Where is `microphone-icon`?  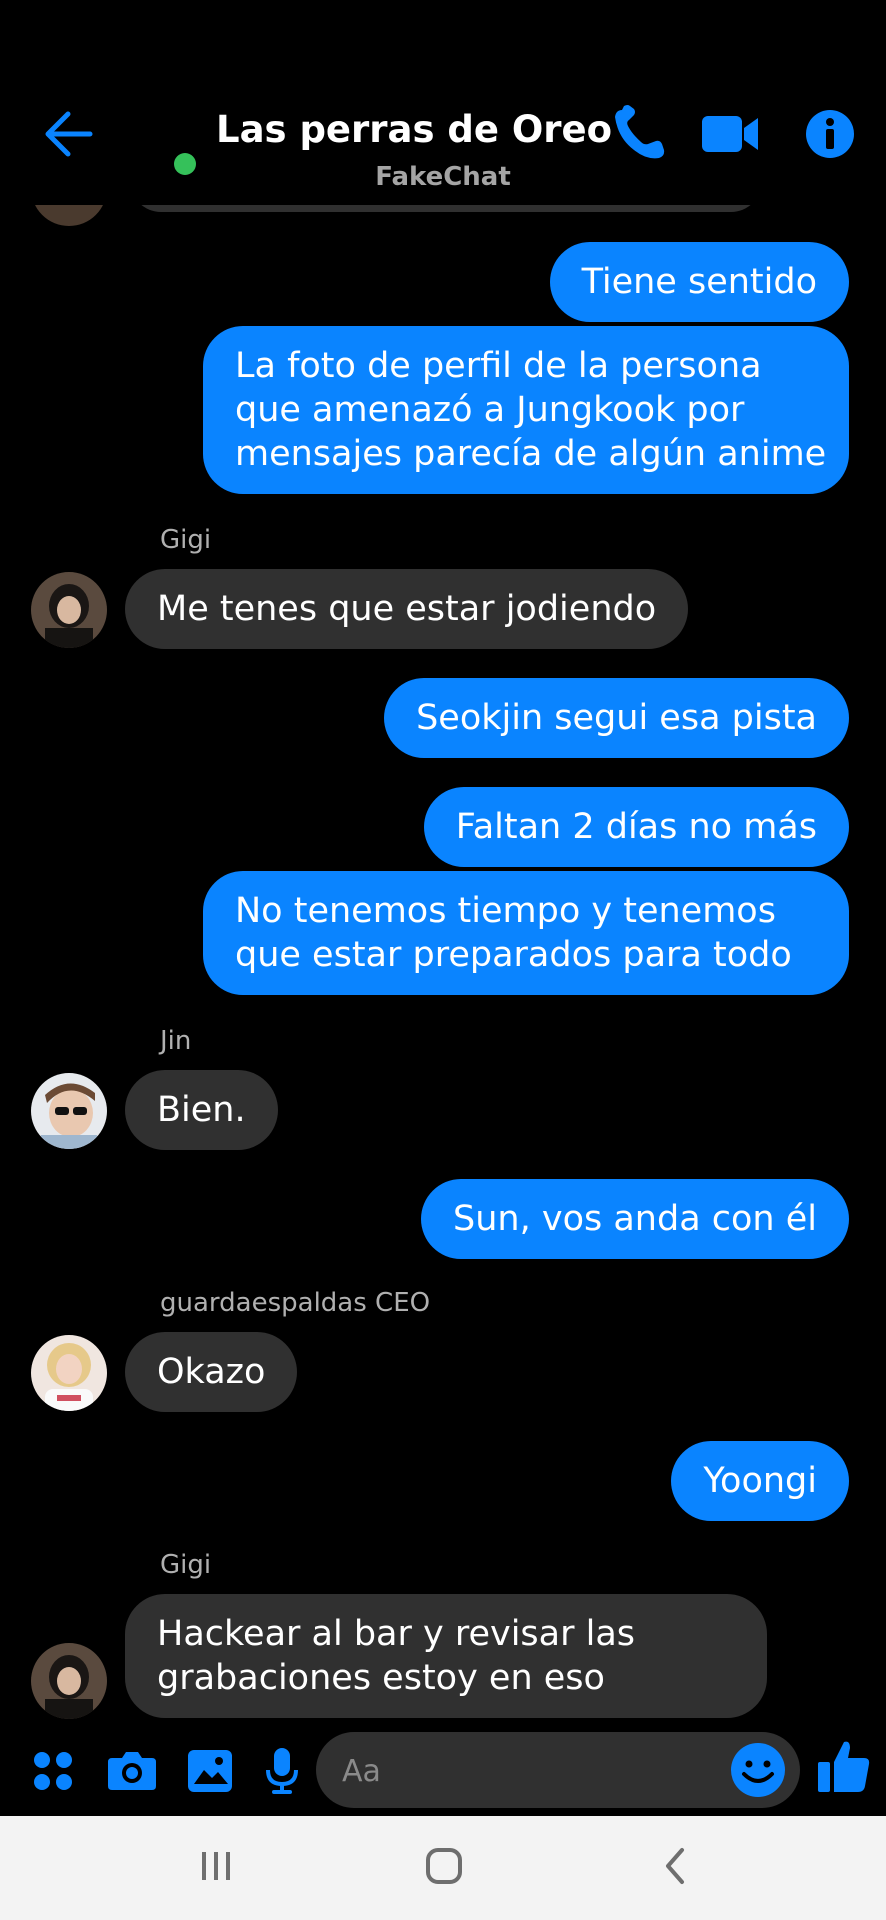 microphone-icon is located at coordinates (282, 1770).